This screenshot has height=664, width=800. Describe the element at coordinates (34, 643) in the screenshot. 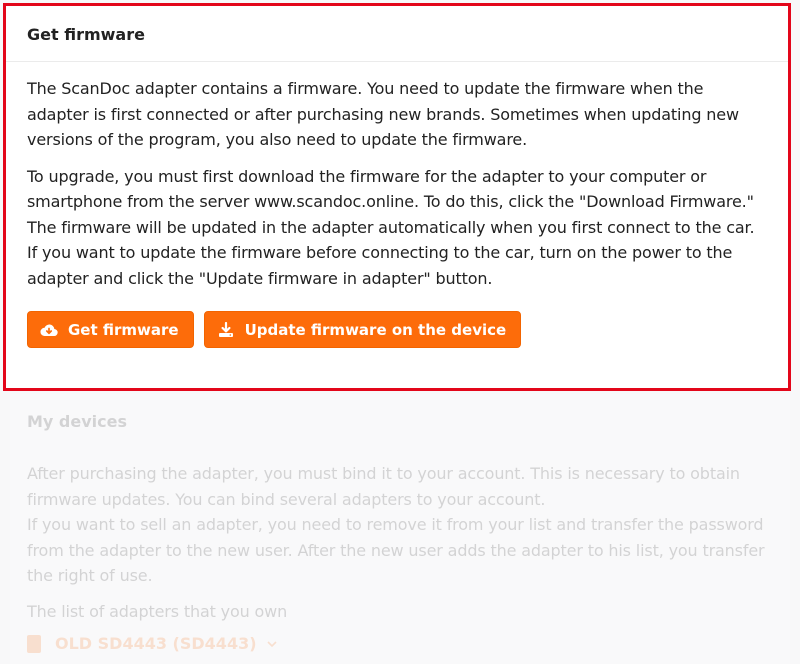

I see `sd-card-icon` at that location.